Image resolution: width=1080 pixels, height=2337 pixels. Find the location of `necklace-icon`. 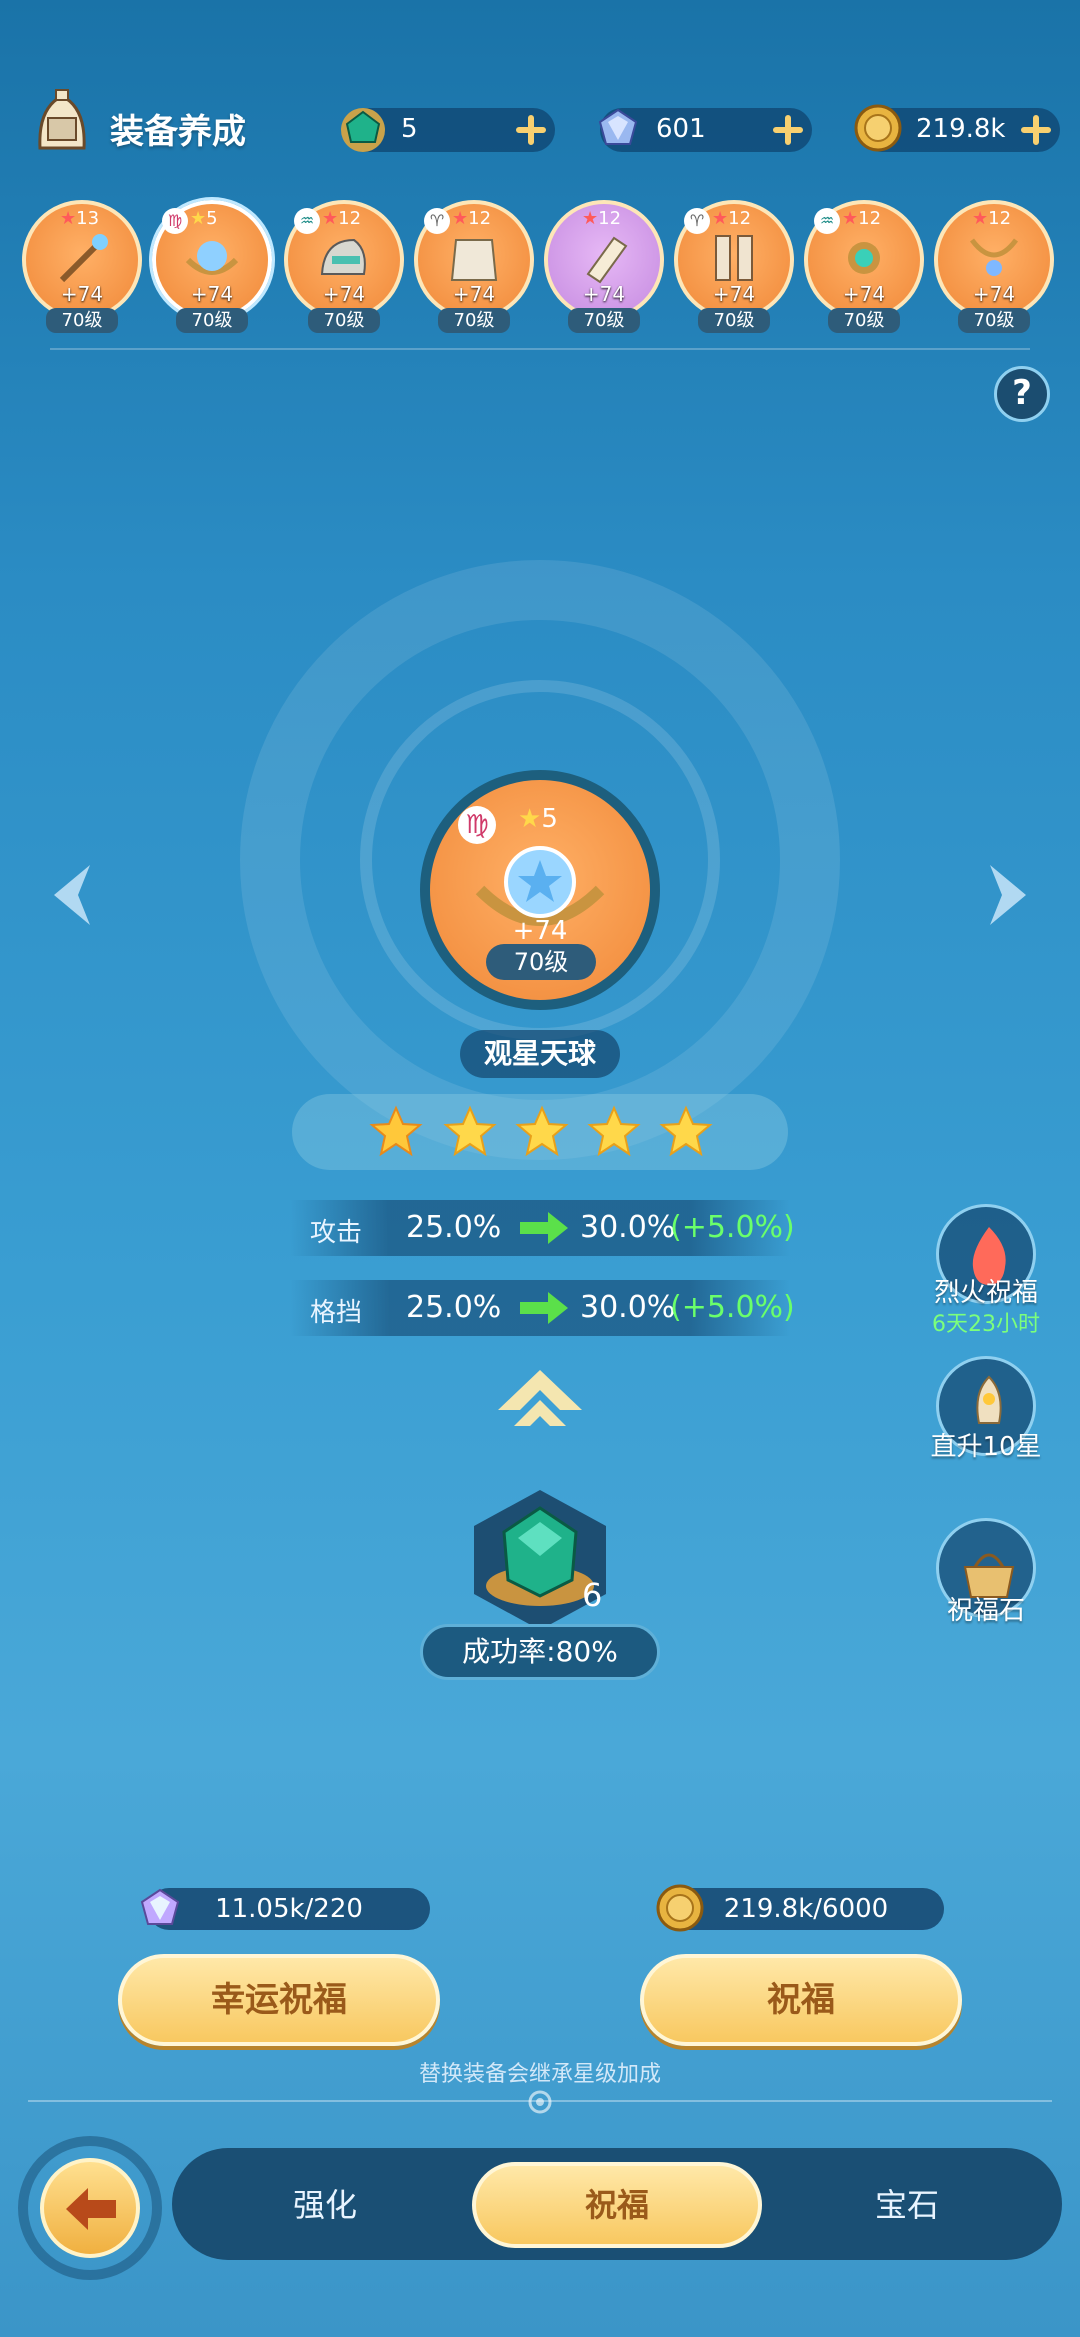

necklace-icon is located at coordinates (994, 257).